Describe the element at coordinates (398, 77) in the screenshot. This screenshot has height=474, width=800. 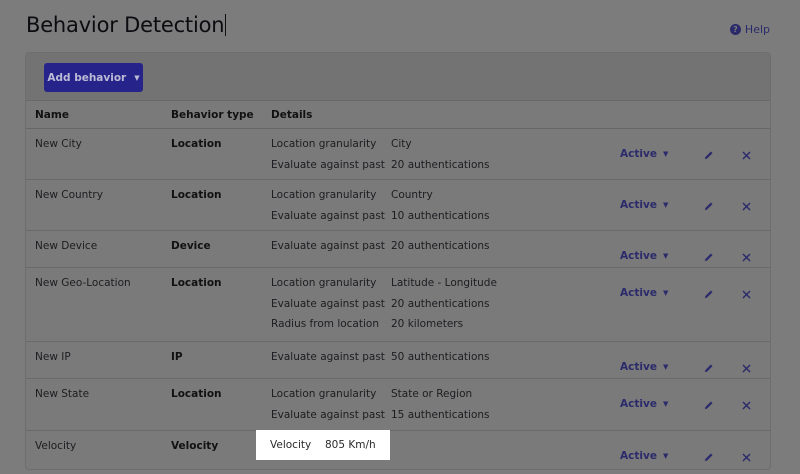
I see `toolbar: Add behavior ▼` at that location.